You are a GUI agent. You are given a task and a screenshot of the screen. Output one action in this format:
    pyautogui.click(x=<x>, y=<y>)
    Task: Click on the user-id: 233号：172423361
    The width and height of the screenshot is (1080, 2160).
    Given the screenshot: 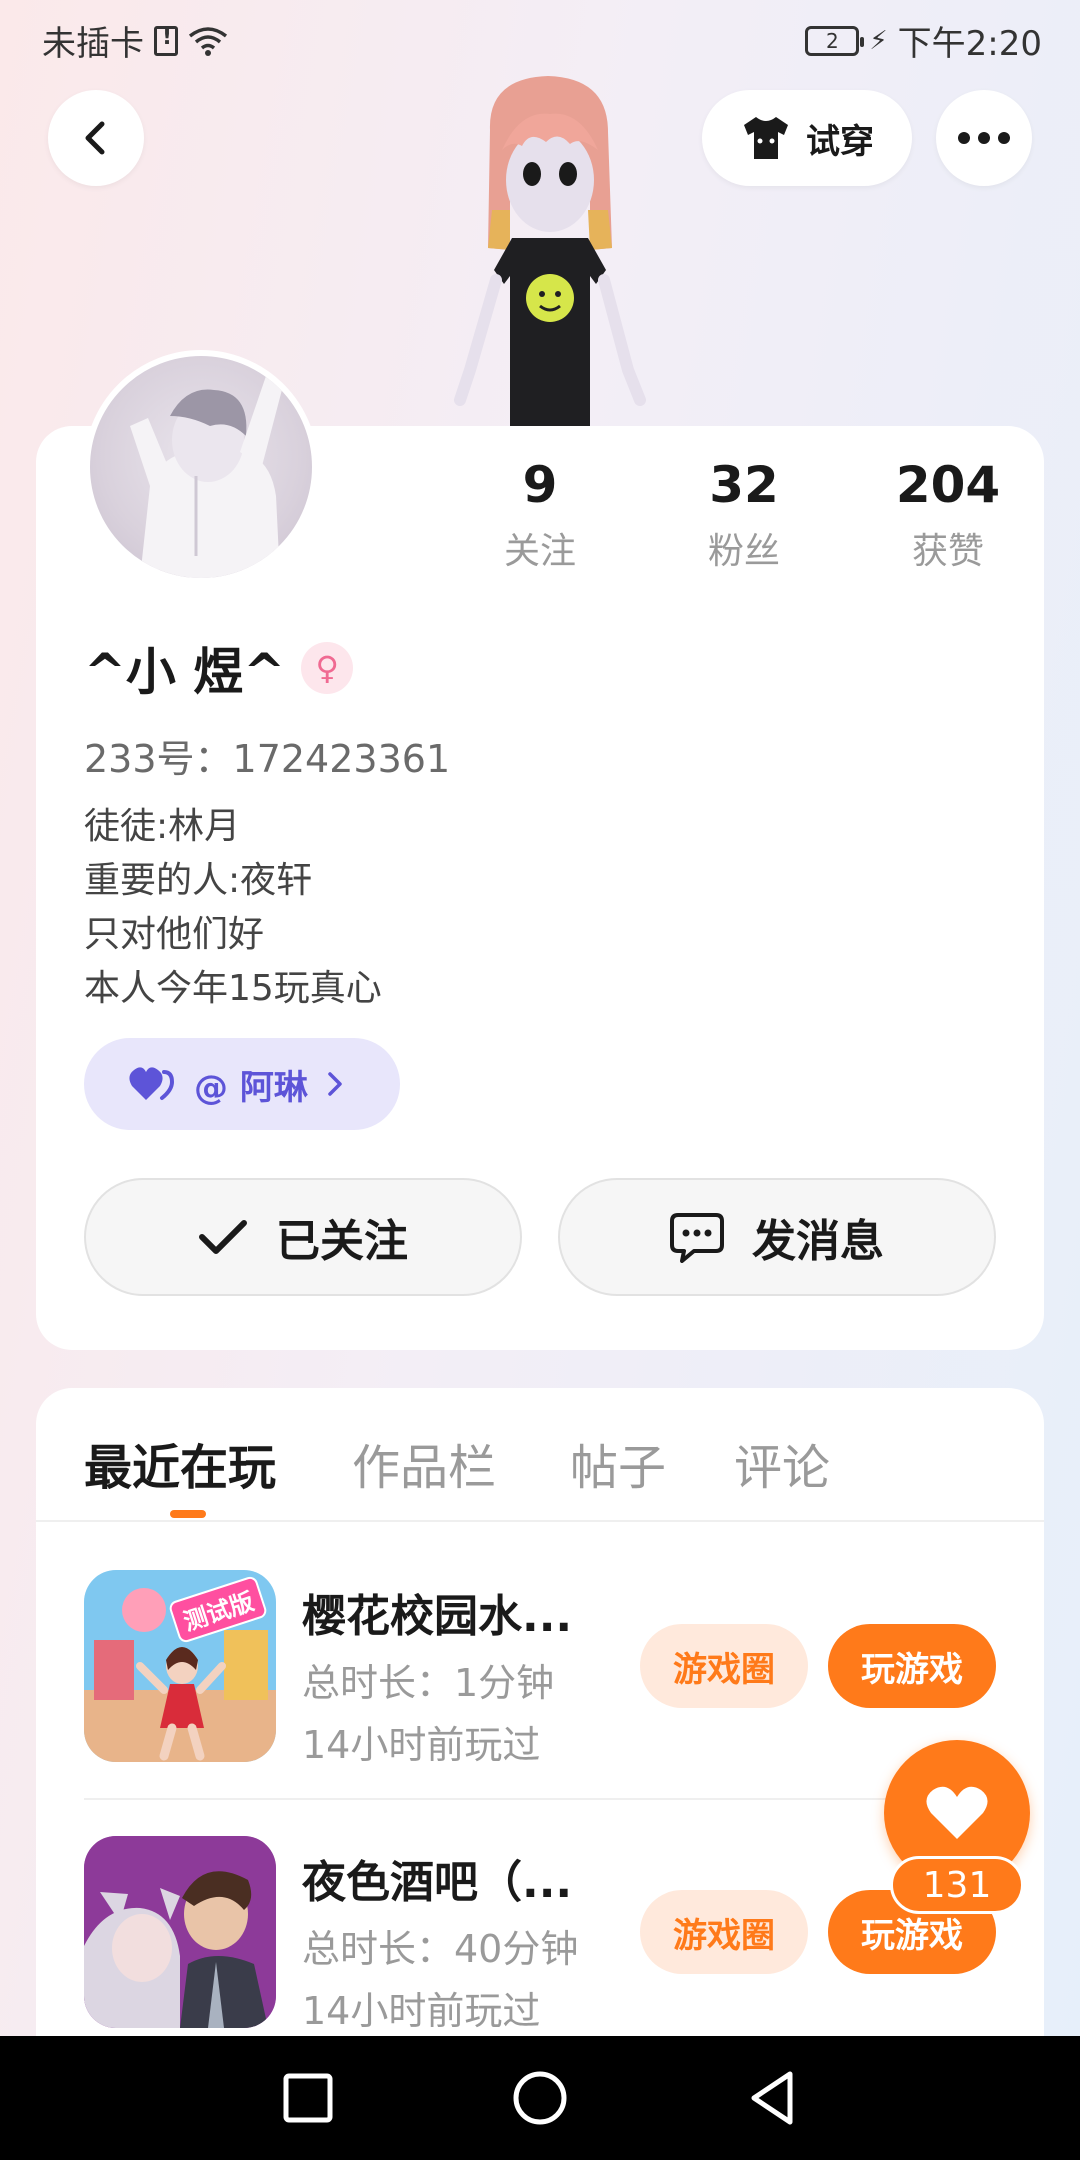 What is the action you would take?
    pyautogui.click(x=267, y=755)
    